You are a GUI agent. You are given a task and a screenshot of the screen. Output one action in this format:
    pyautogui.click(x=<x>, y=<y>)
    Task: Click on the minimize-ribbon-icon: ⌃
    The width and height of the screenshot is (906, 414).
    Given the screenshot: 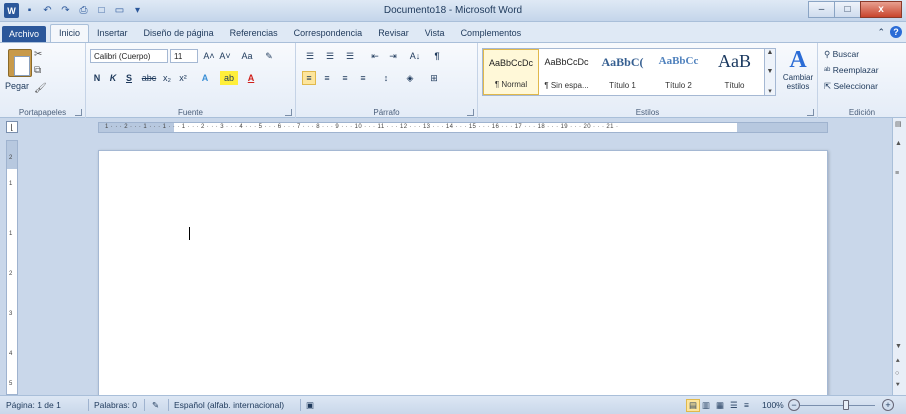 What is the action you would take?
    pyautogui.click(x=881, y=32)
    